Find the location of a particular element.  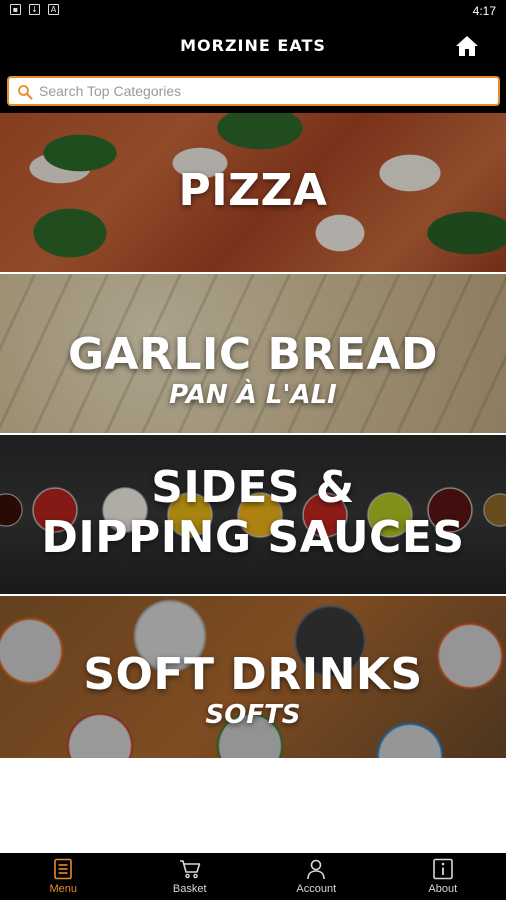

nav-label: About is located at coordinates (443, 889).